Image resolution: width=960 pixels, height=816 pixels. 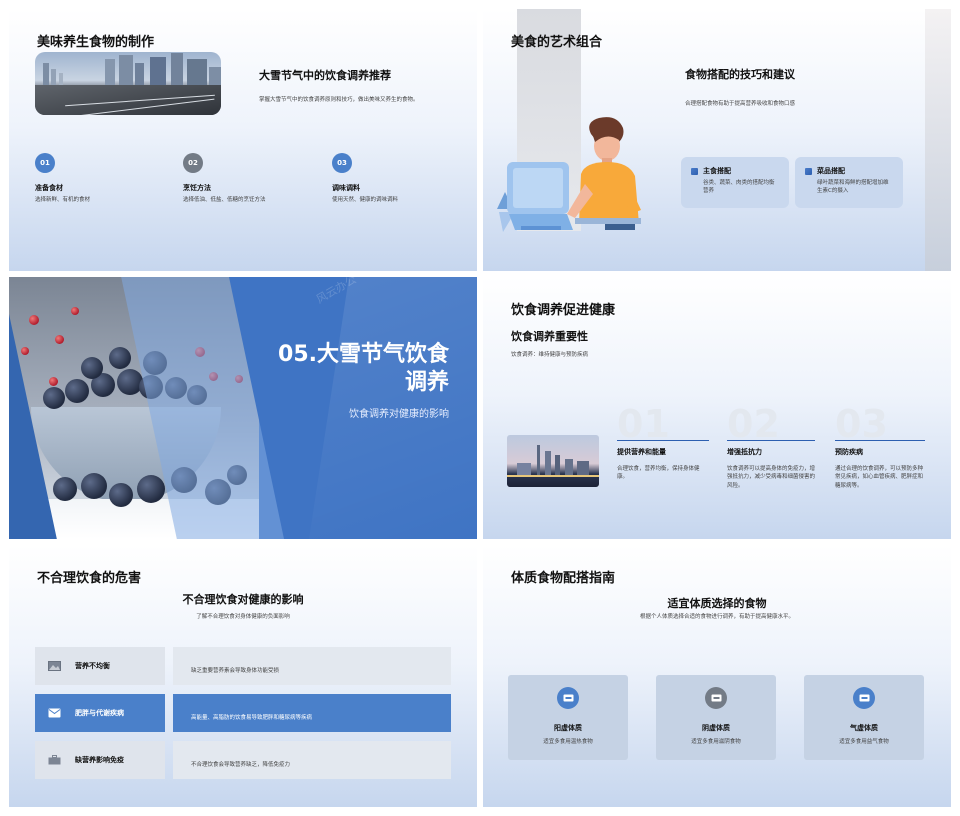 What do you see at coordinates (54, 713) in the screenshot?
I see `envelope-icon` at bounding box center [54, 713].